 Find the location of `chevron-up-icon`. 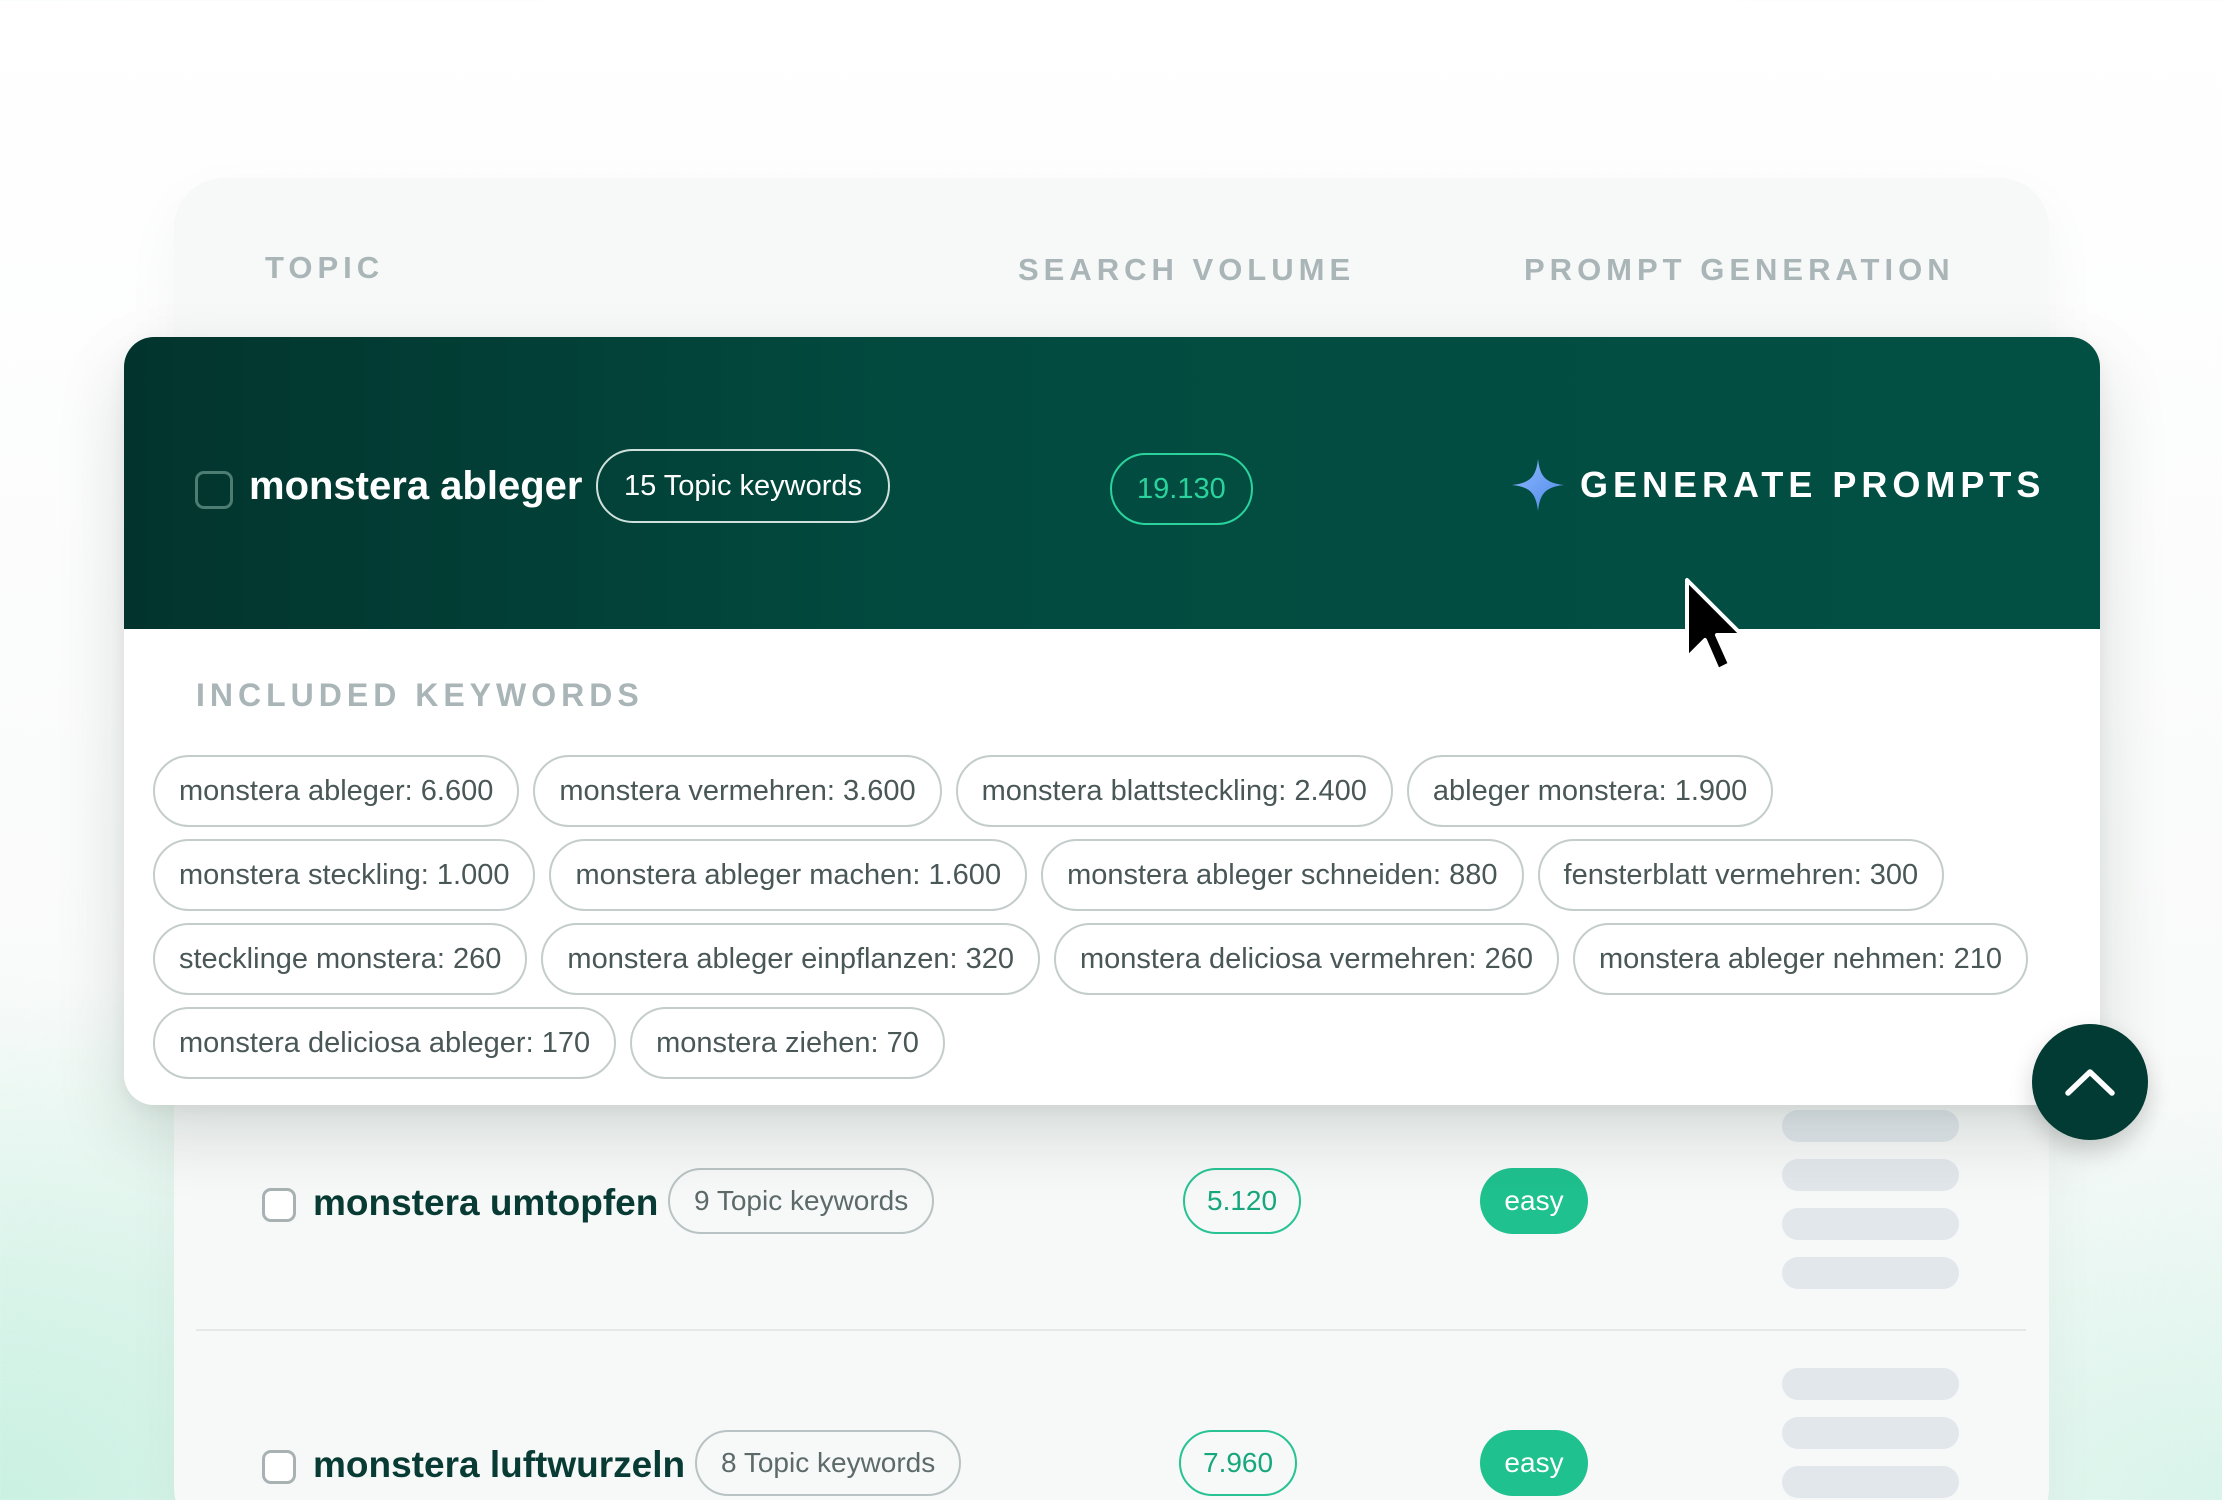

chevron-up-icon is located at coordinates (2090, 1082).